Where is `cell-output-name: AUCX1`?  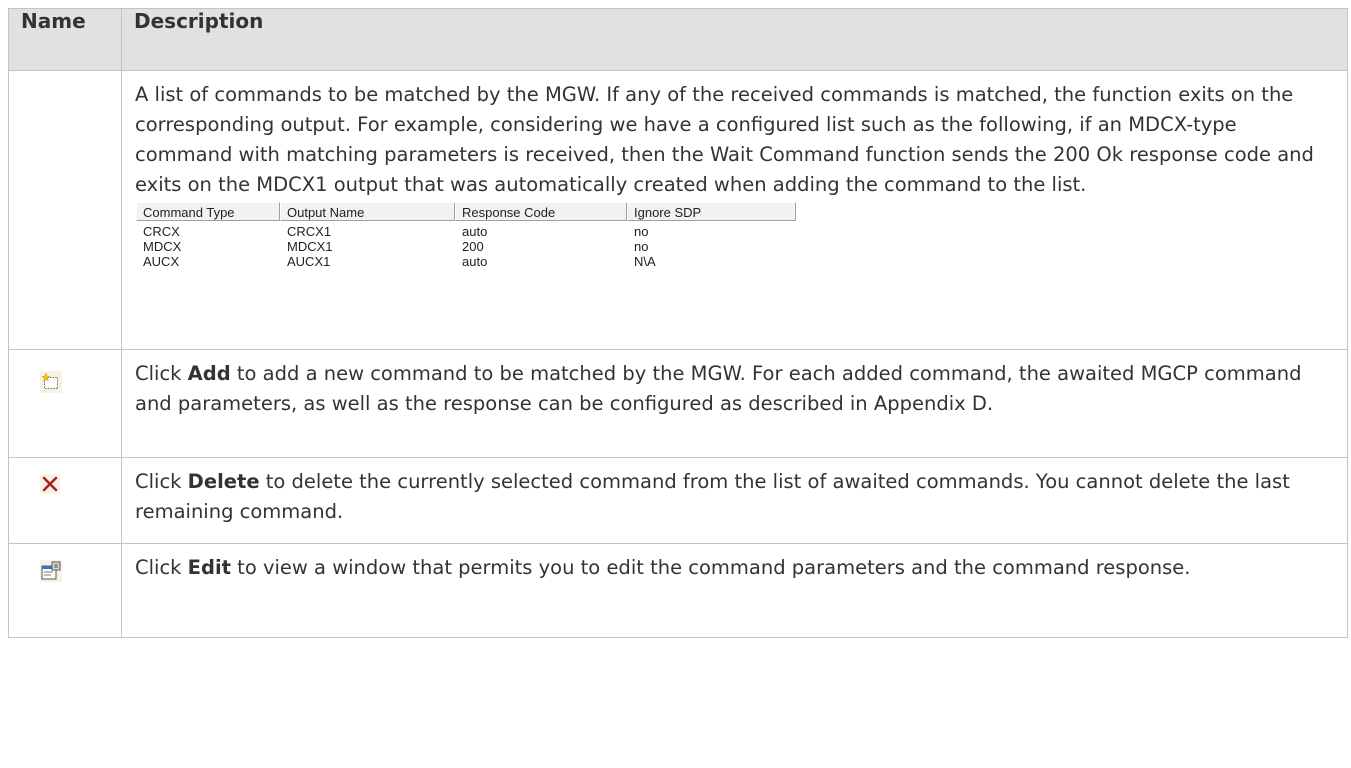 cell-output-name: AUCX1 is located at coordinates (309, 261).